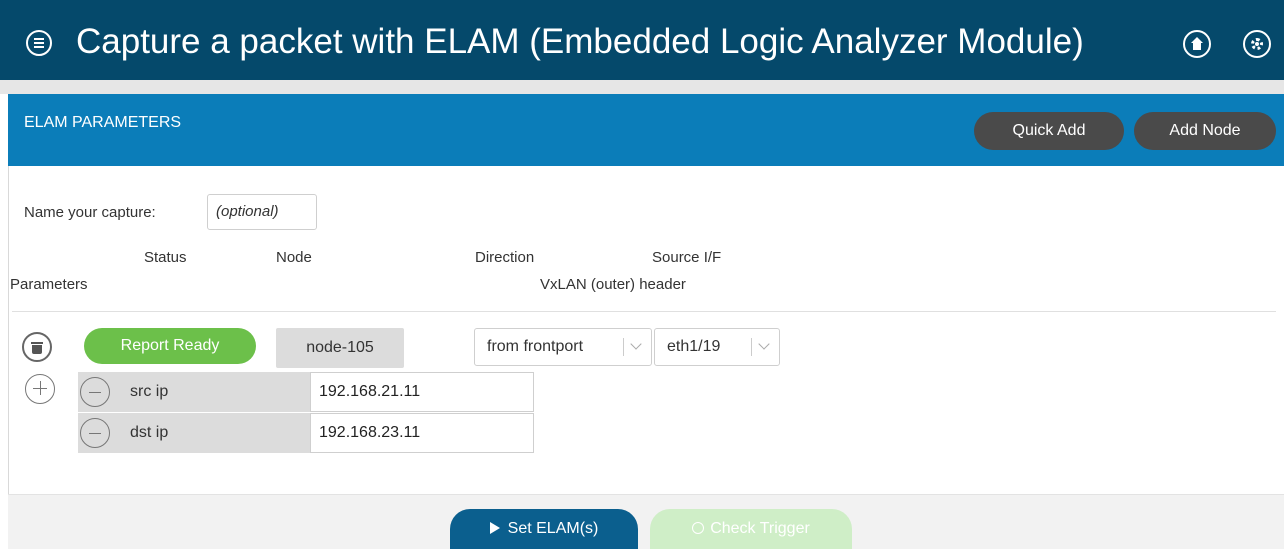  What do you see at coordinates (422, 433) in the screenshot?
I see `parameter-value-input: 192.168.23.11` at bounding box center [422, 433].